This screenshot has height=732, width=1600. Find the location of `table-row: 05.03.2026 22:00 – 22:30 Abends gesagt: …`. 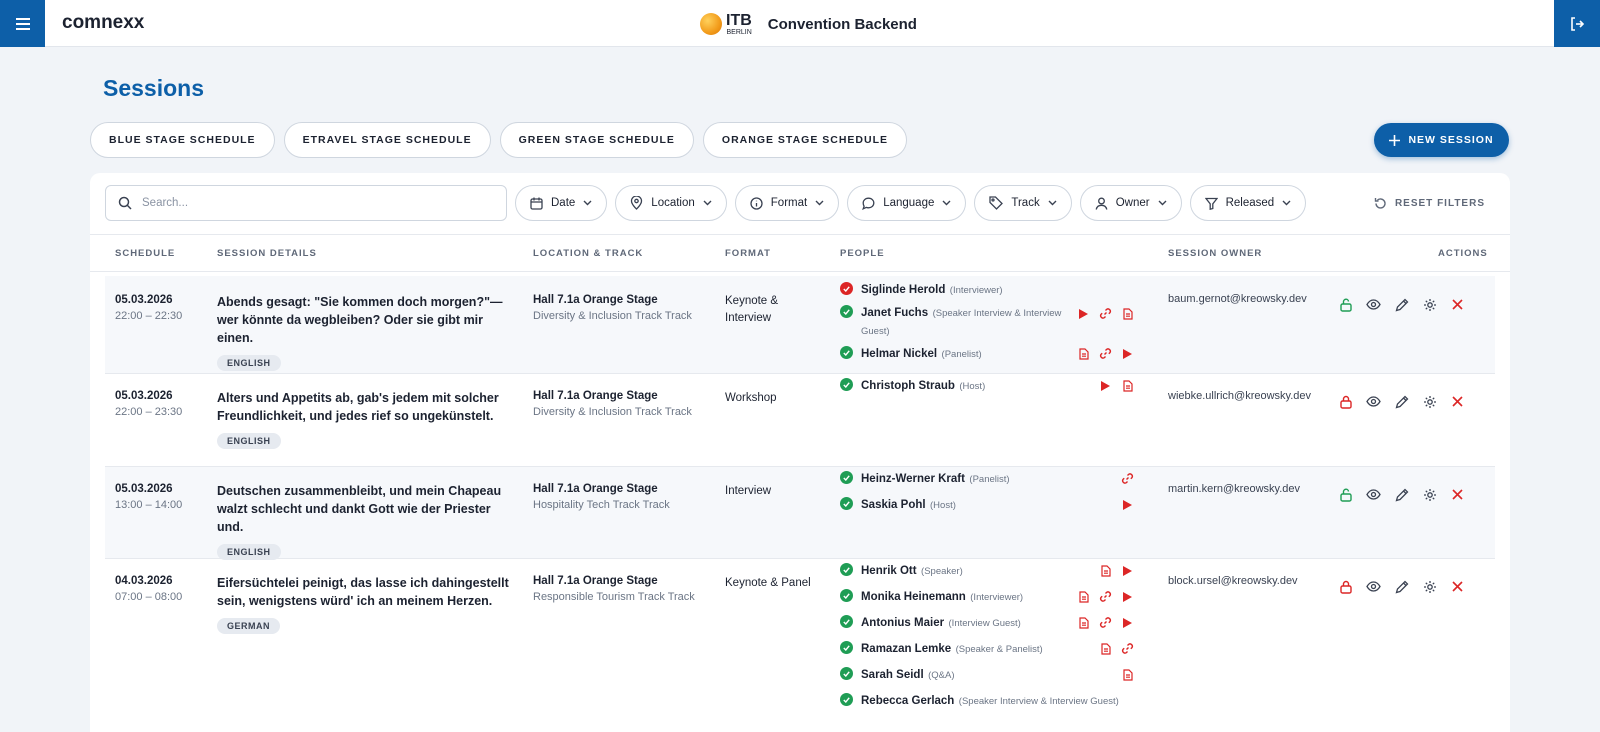

table-row: 05.03.2026 22:00 – 22:30 Abends gesagt: … is located at coordinates (800, 325).